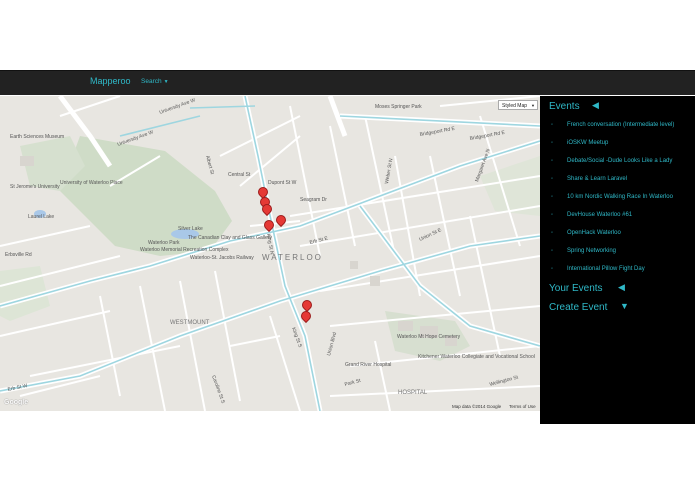  I want to click on map-label: Earth Sciences Museum, so click(37, 137).